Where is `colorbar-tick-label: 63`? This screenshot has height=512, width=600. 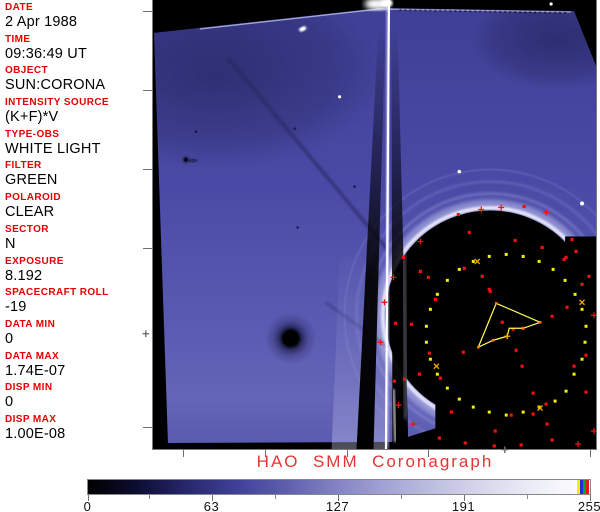
colorbar-tick-label: 63 is located at coordinates (211, 505).